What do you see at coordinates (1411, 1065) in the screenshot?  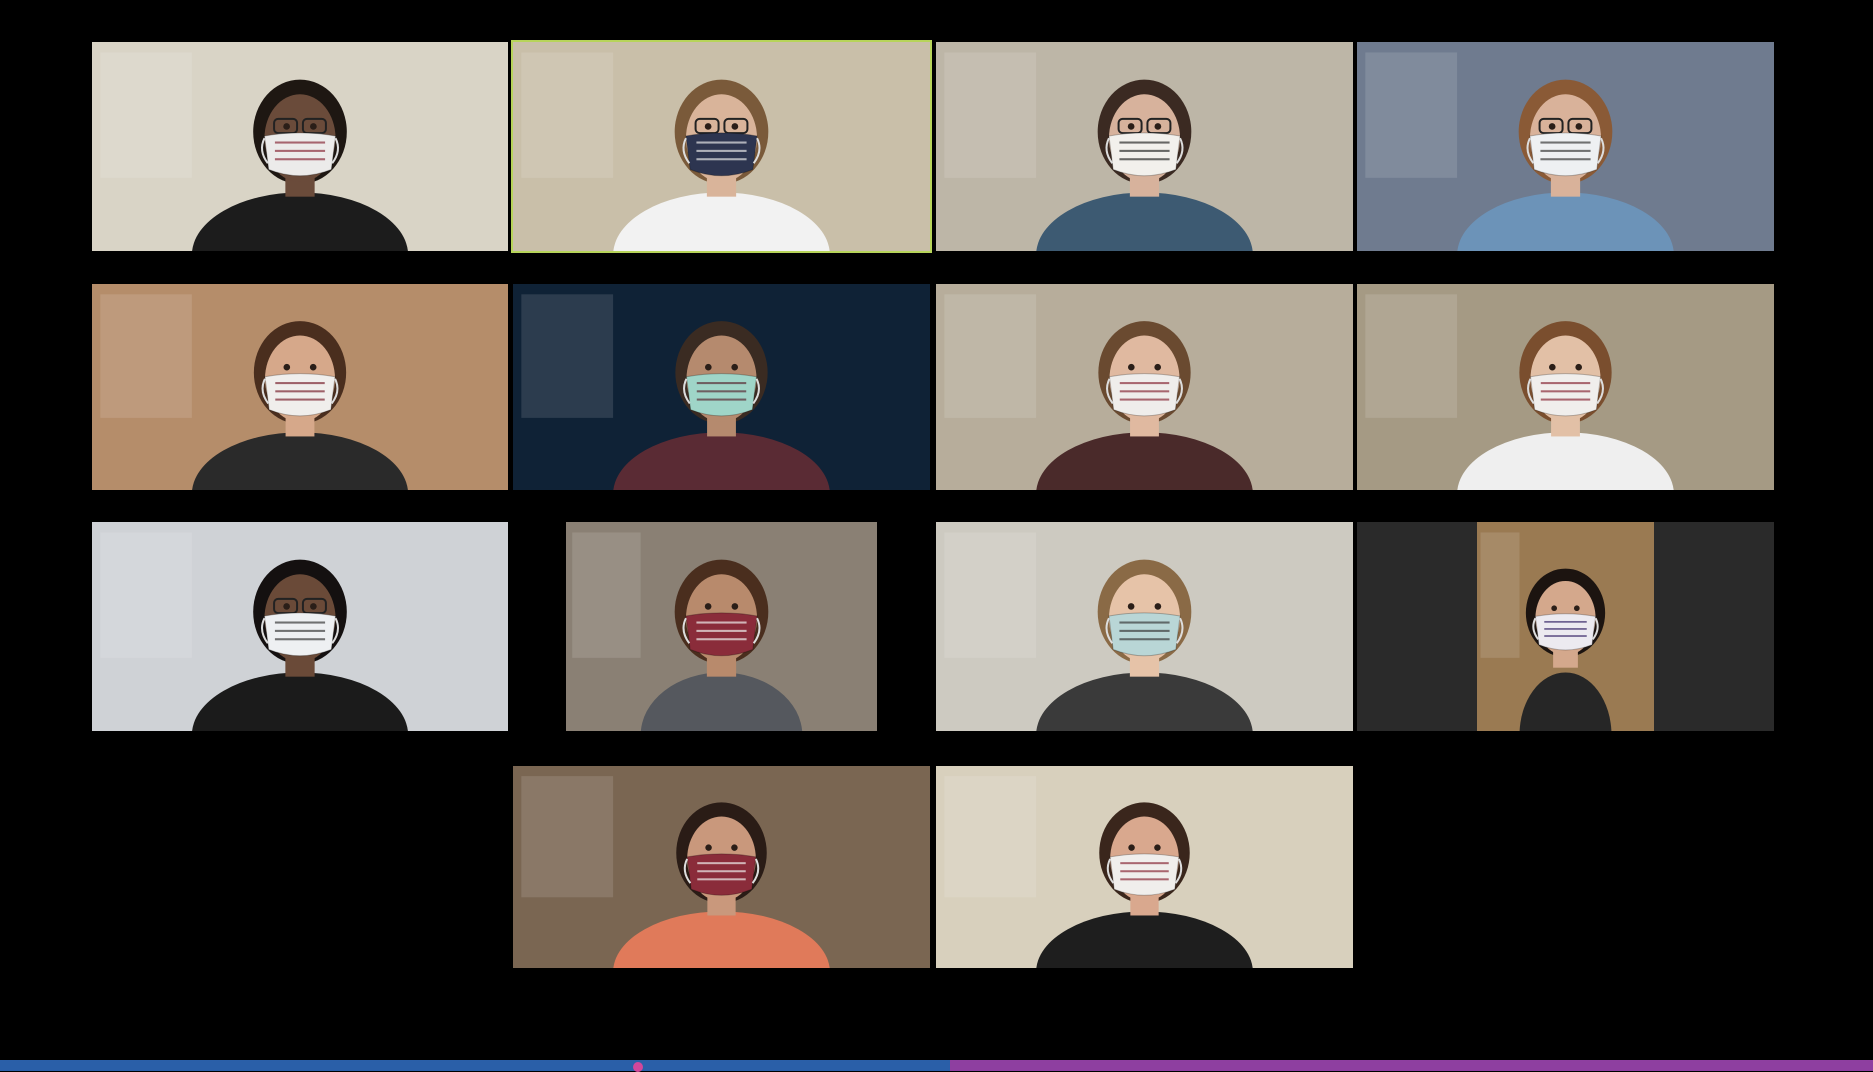 I see `bottom-bar-right-segment` at bounding box center [1411, 1065].